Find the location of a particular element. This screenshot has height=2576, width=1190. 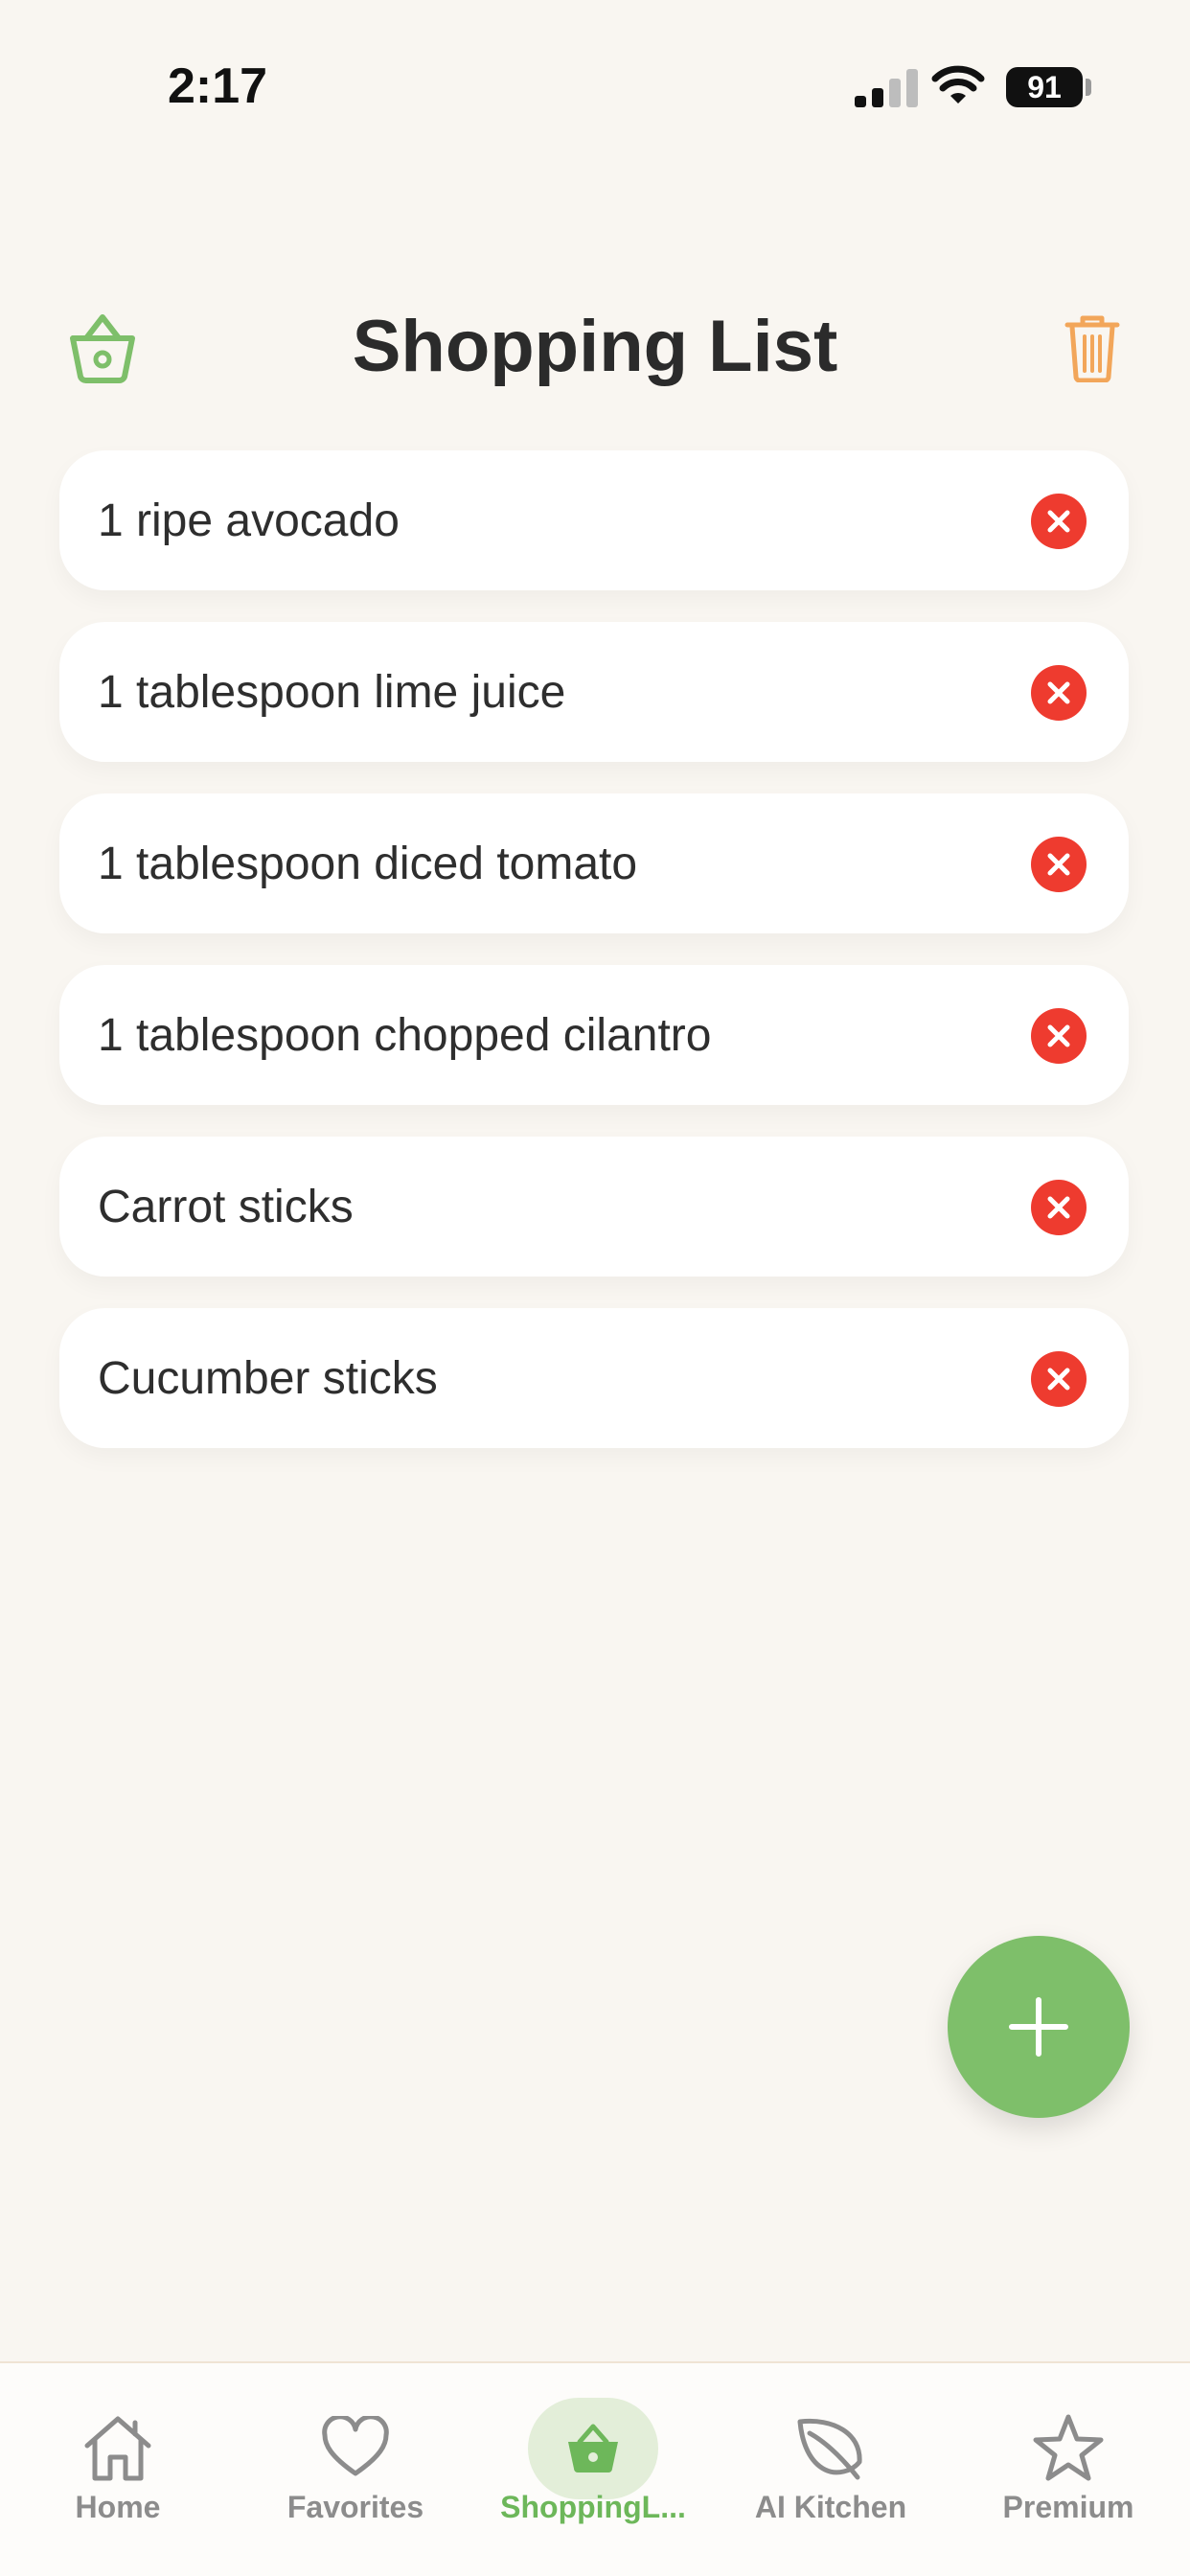

tab-label: AI Kitchen is located at coordinates (831, 2507).